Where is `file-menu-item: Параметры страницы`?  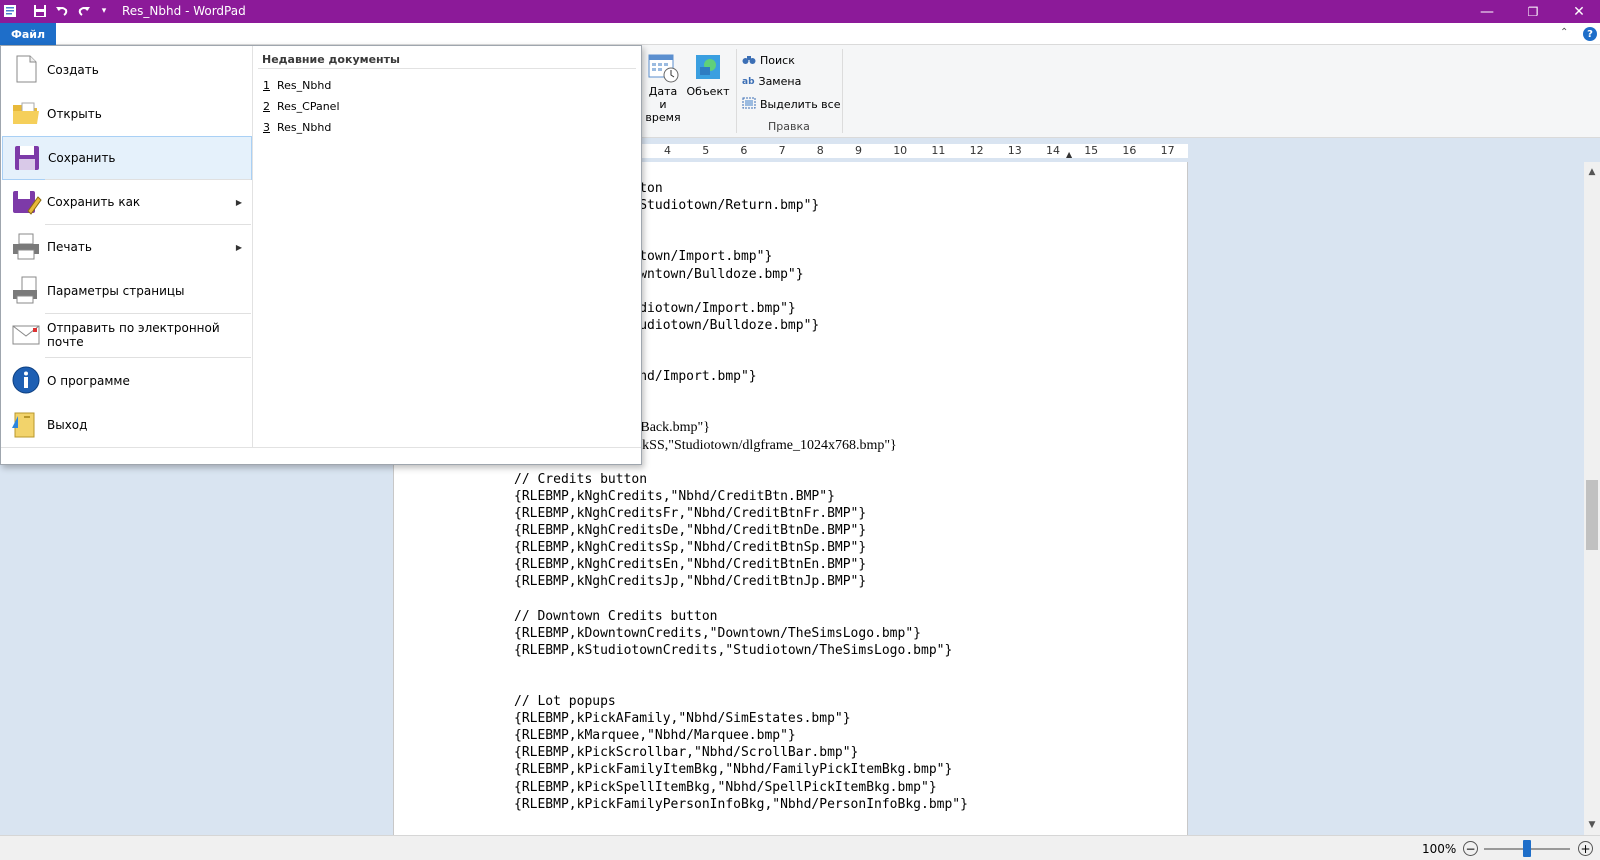 file-menu-item: Параметры страницы is located at coordinates (127, 291).